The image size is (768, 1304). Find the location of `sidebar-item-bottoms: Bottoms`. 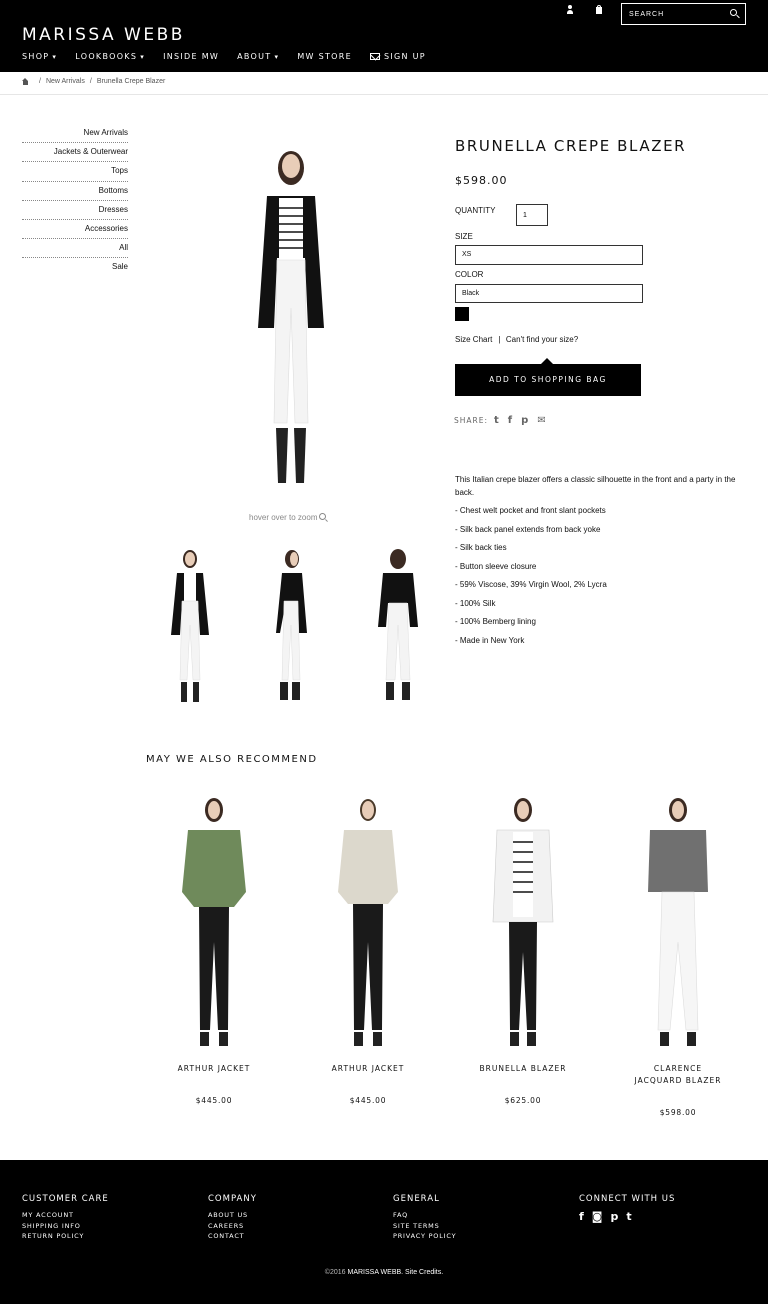

sidebar-item-bottoms: Bottoms is located at coordinates (75, 191).